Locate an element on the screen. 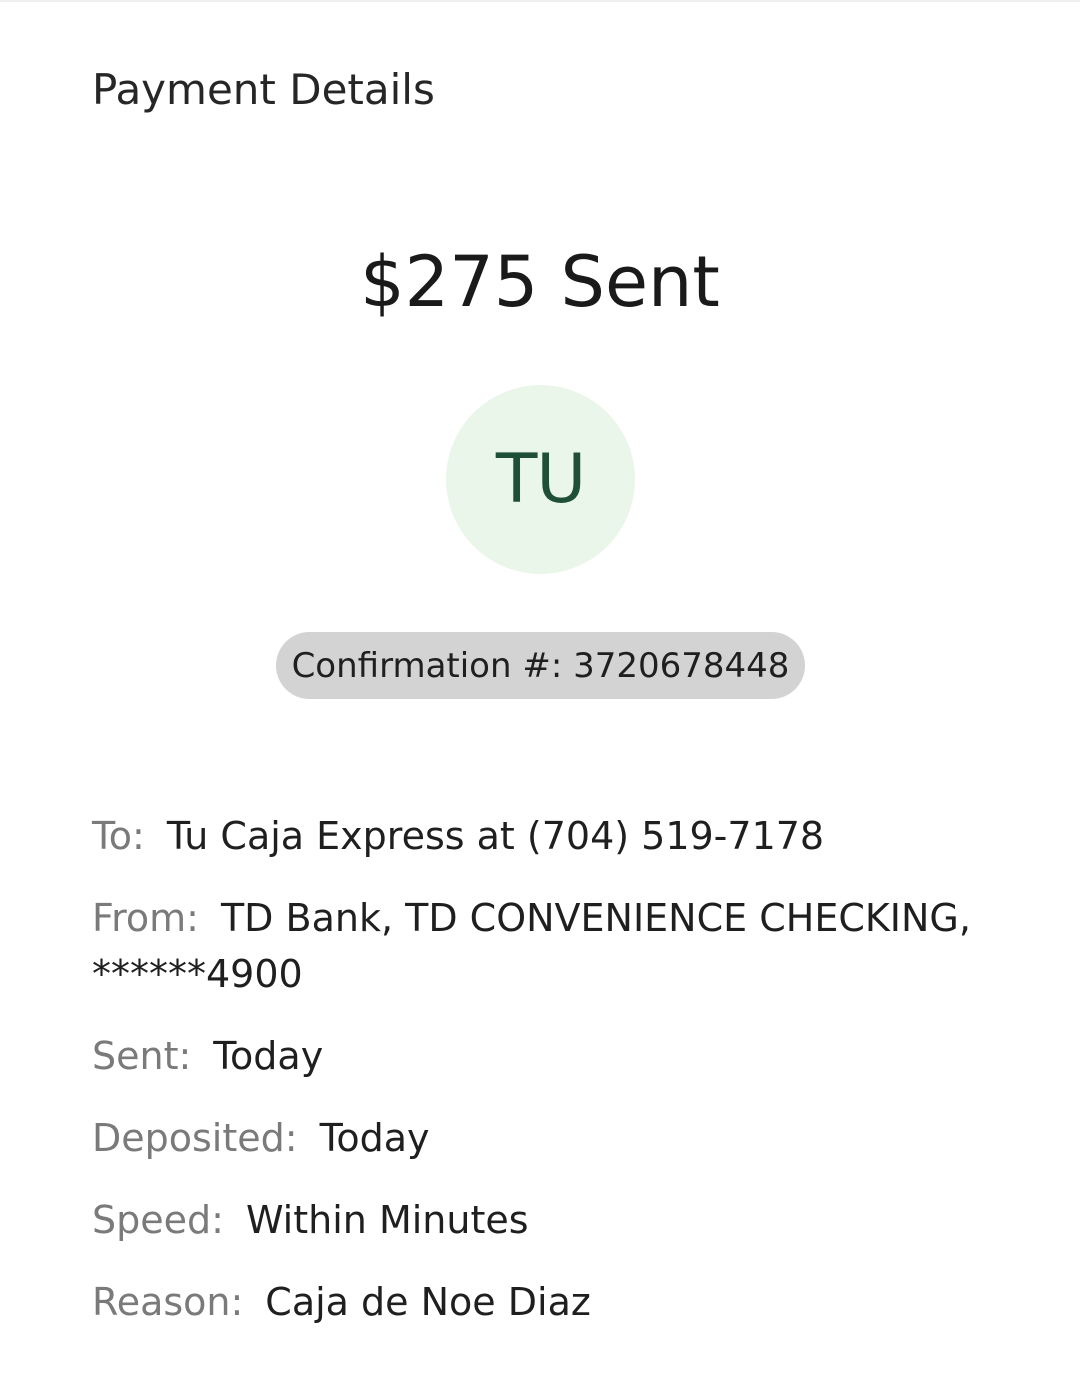 The width and height of the screenshot is (1080, 1375). detail-value: Within Minutes is located at coordinates (387, 1220).